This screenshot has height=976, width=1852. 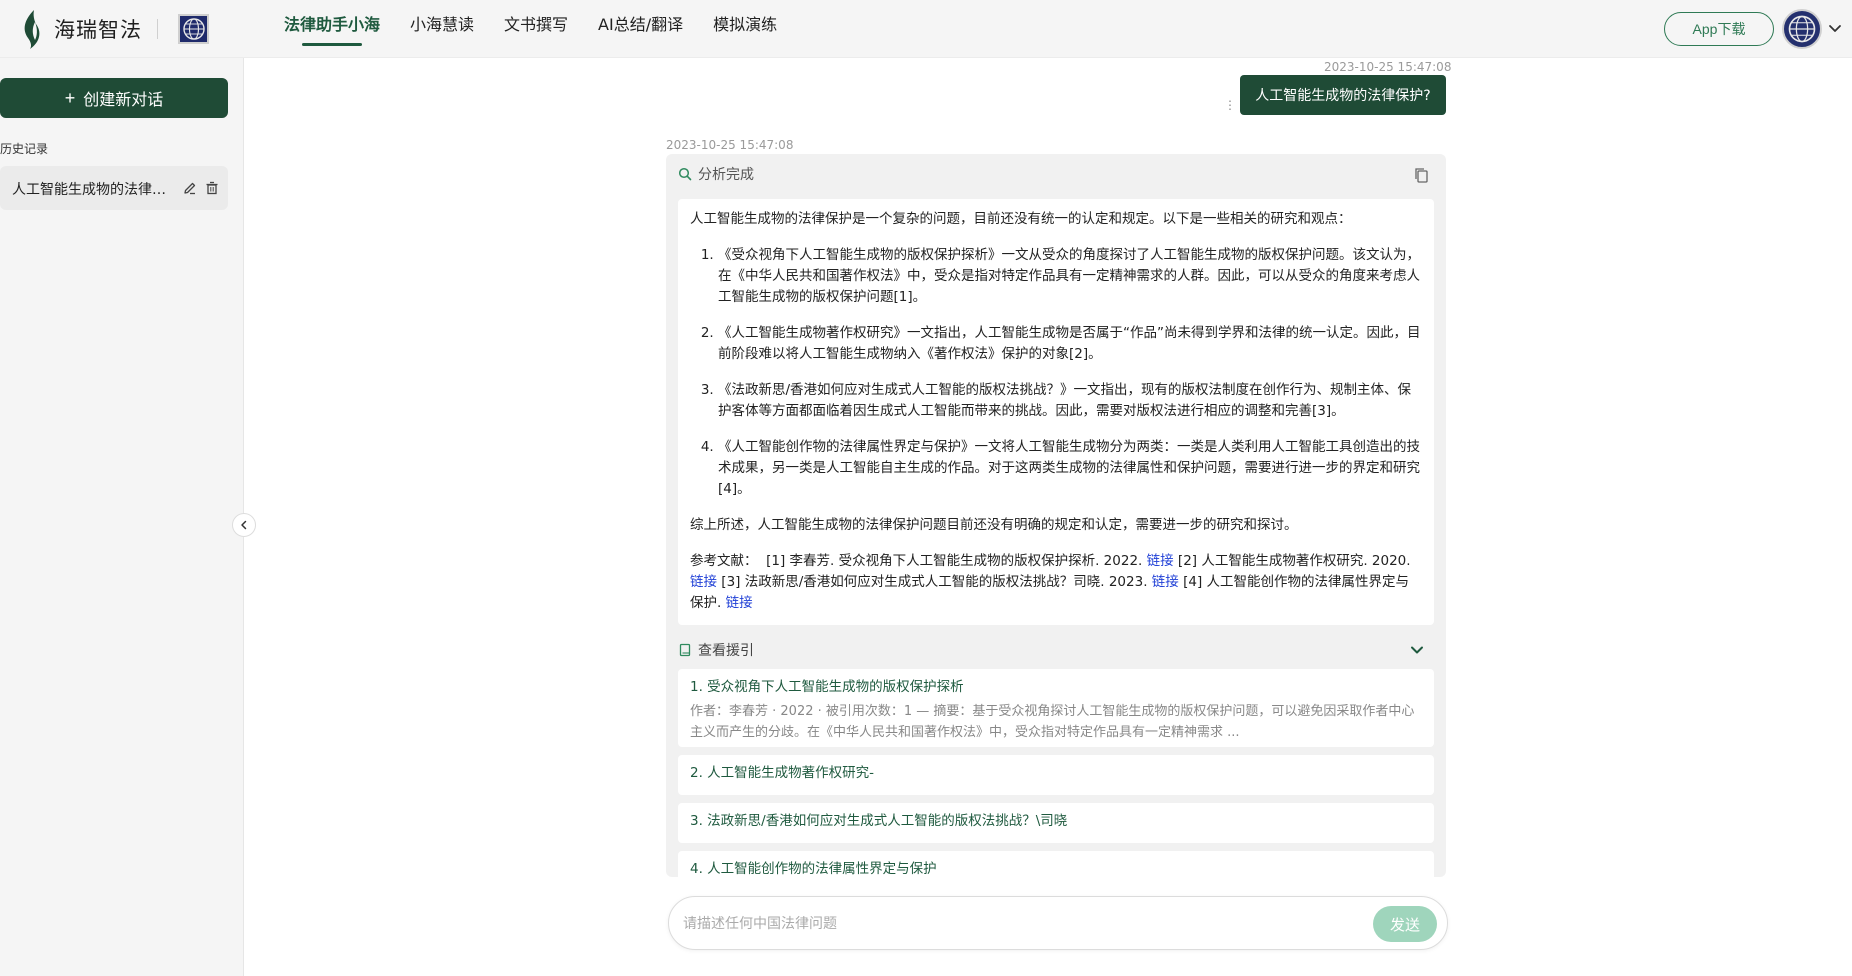 I want to click on history-item: 人工智能生成物的法律保护?, so click(x=114, y=188).